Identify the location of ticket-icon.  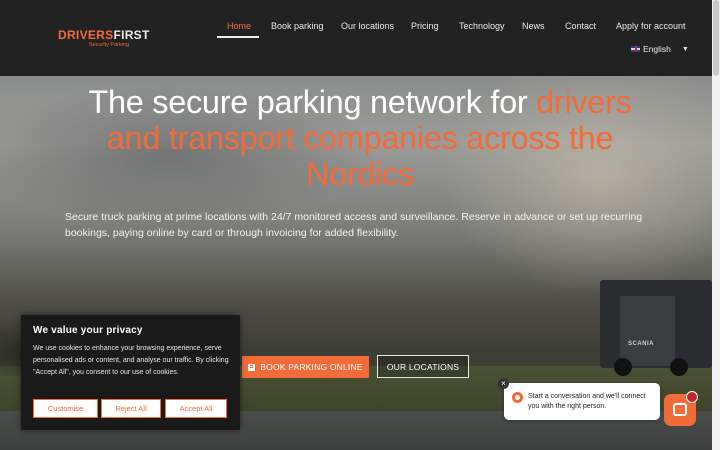
(252, 367).